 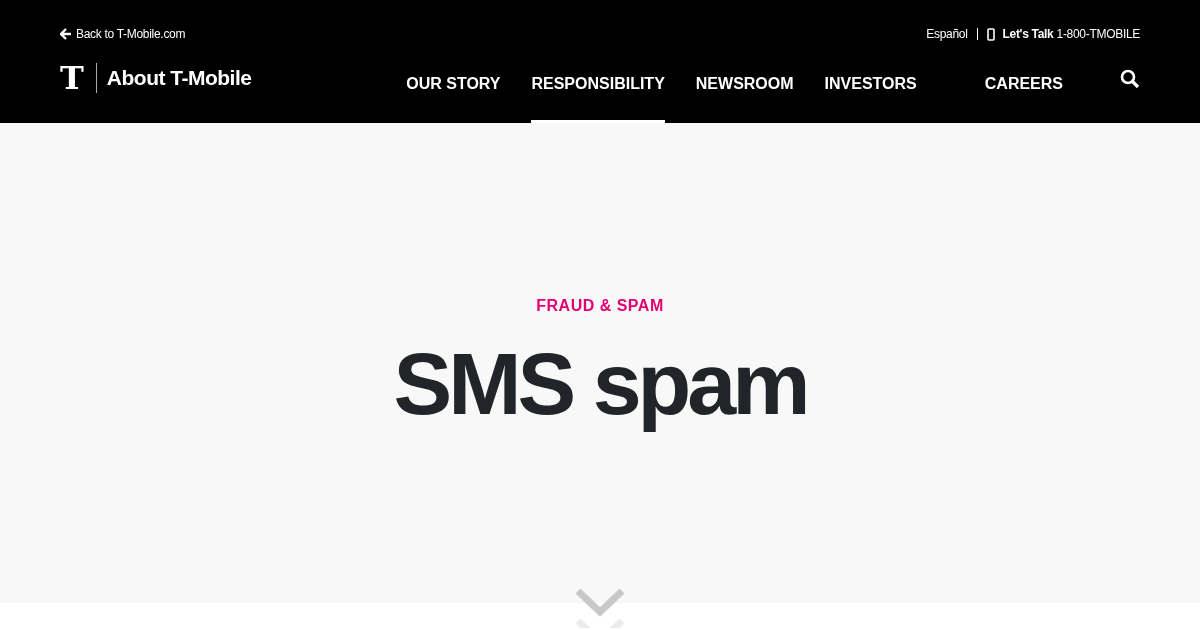 I want to click on language-link: Español, so click(x=947, y=34).